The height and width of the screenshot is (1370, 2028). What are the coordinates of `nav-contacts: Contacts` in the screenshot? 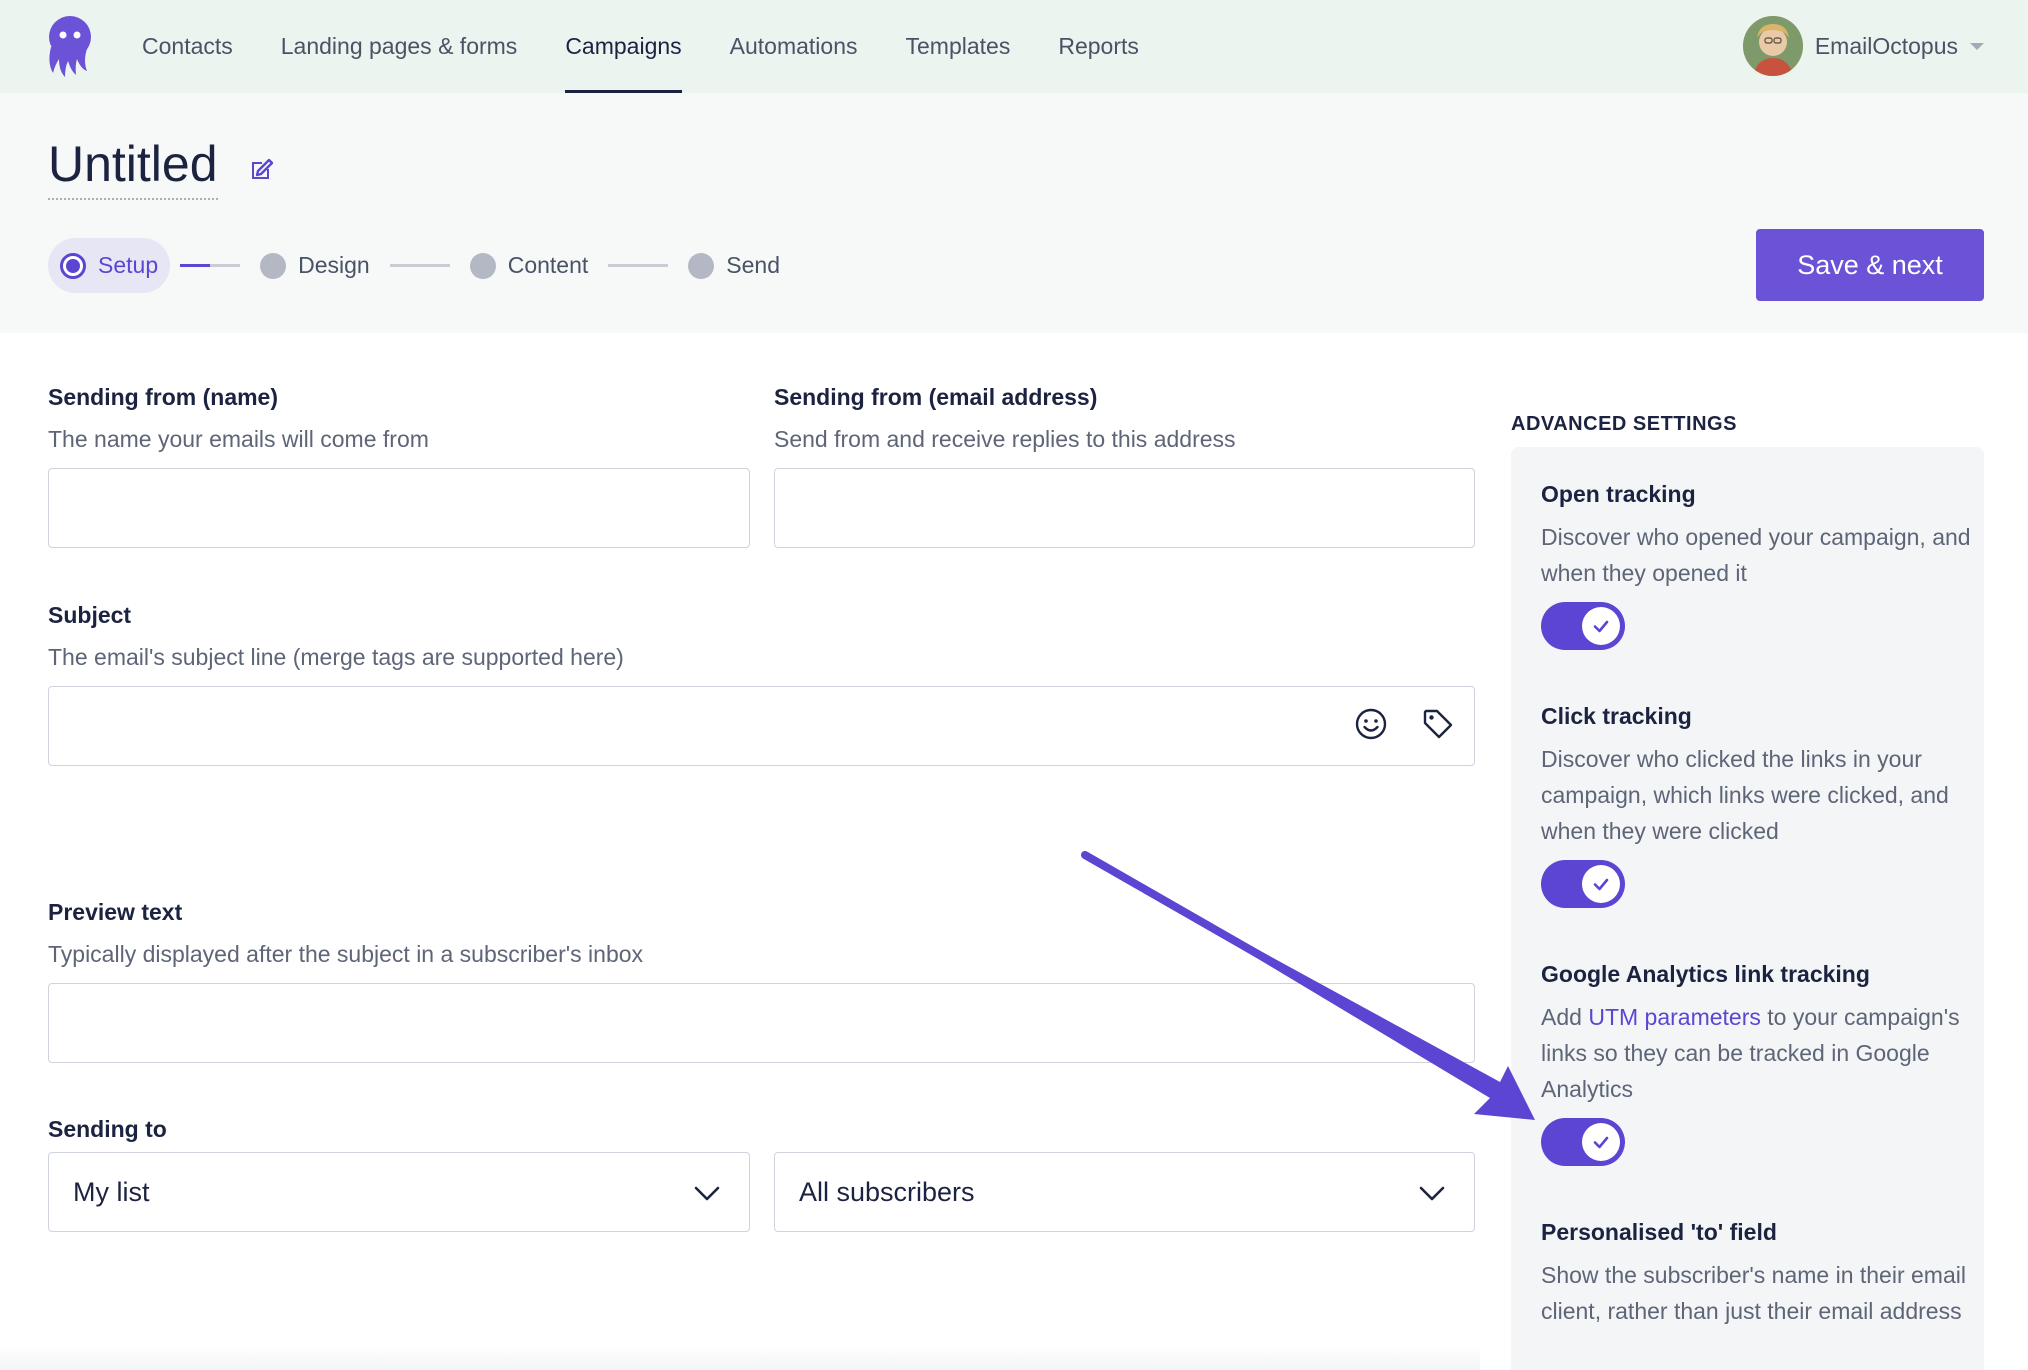 It's located at (187, 46).